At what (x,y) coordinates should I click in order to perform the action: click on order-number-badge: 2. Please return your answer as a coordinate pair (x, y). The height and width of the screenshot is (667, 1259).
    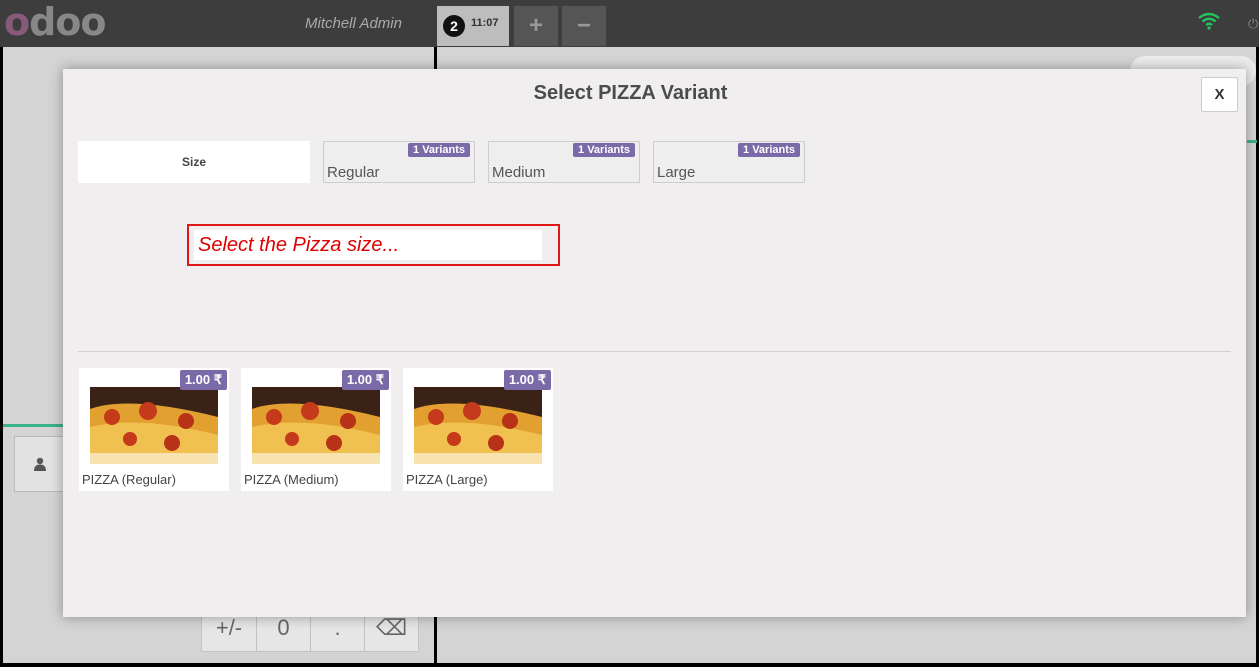
    Looking at the image, I should click on (454, 26).